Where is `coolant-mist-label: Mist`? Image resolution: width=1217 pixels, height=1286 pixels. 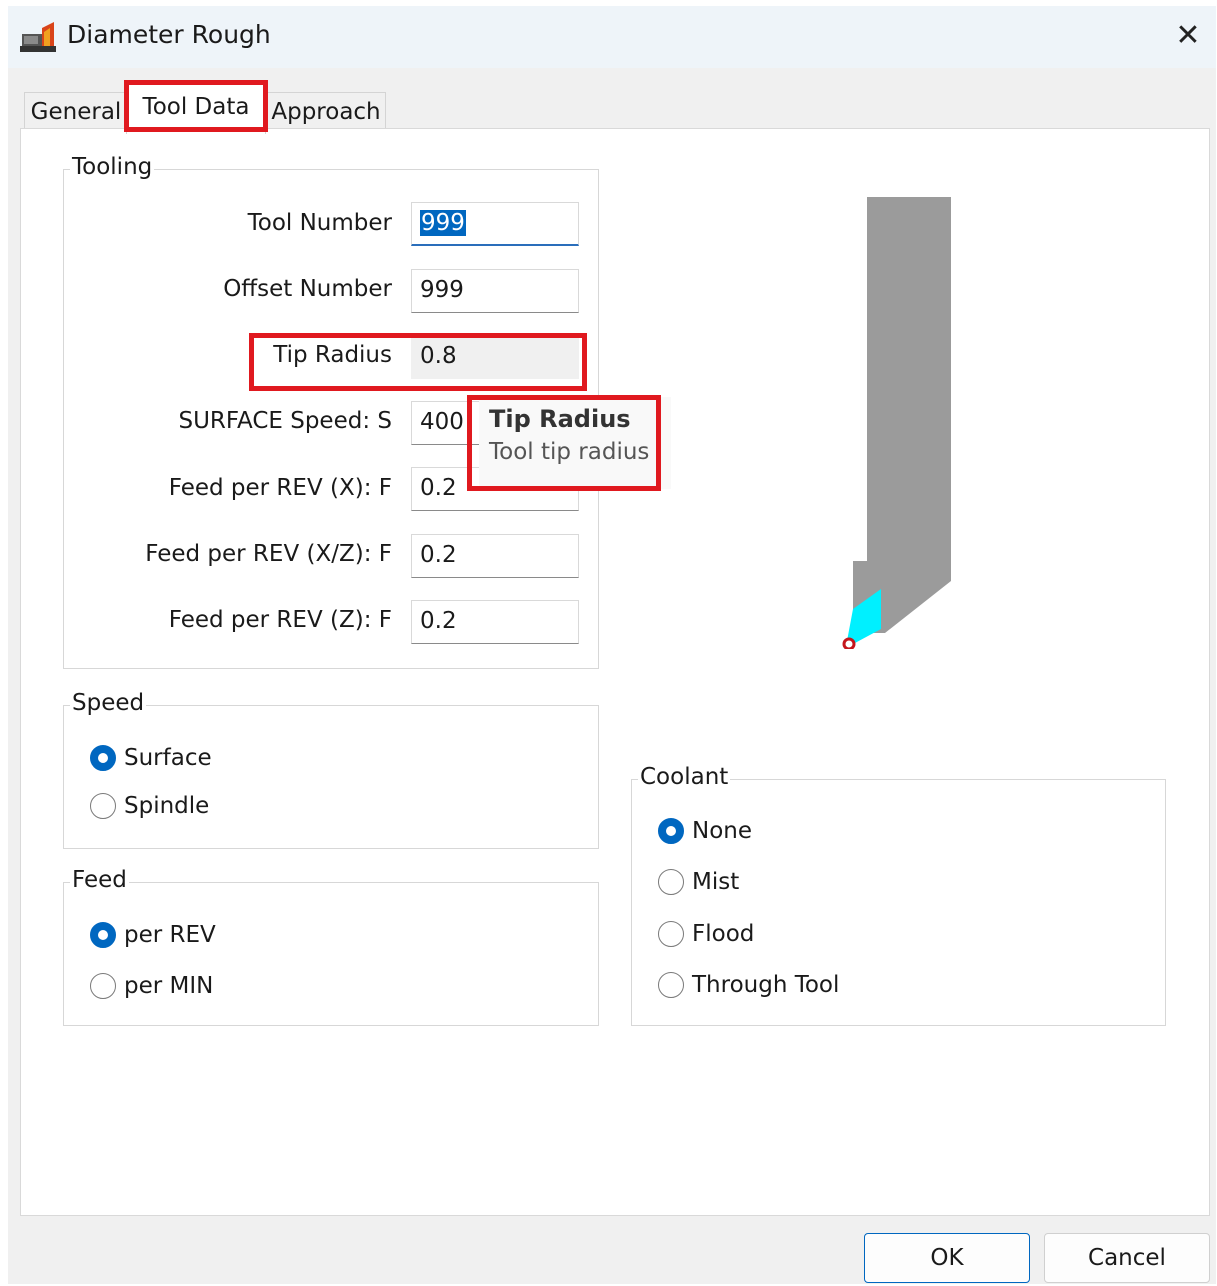
coolant-mist-label: Mist is located at coordinates (716, 882).